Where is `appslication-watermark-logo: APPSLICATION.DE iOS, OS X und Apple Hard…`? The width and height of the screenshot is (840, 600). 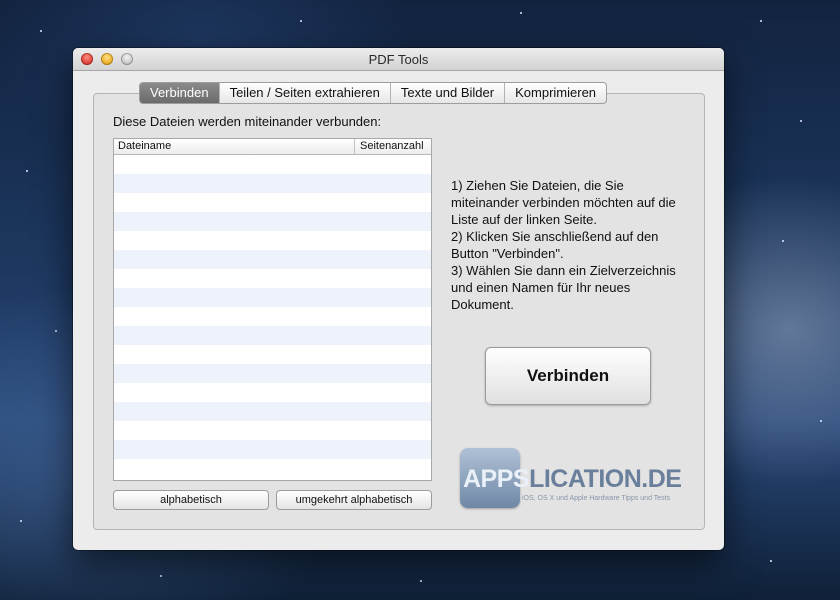
appslication-watermark-logo: APPSLICATION.DE iOS, OS X und Apple Hard… is located at coordinates (571, 480).